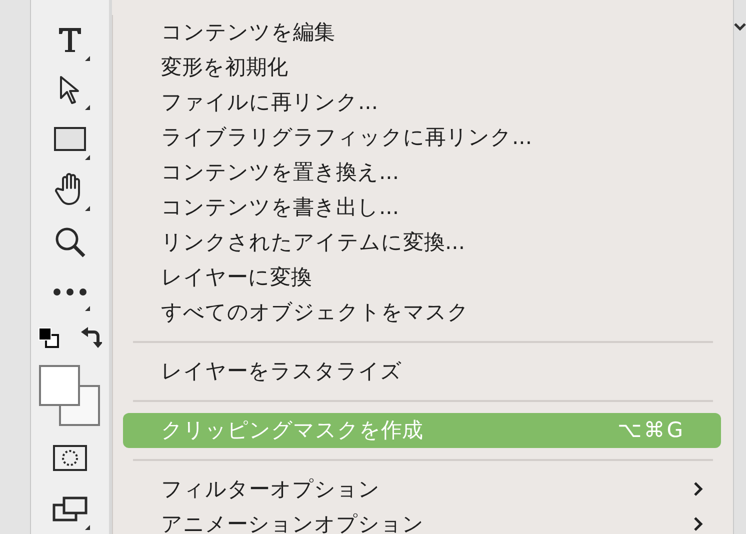 The width and height of the screenshot is (746, 534). Describe the element at coordinates (70, 89) in the screenshot. I see `pointer-tool-icon` at that location.